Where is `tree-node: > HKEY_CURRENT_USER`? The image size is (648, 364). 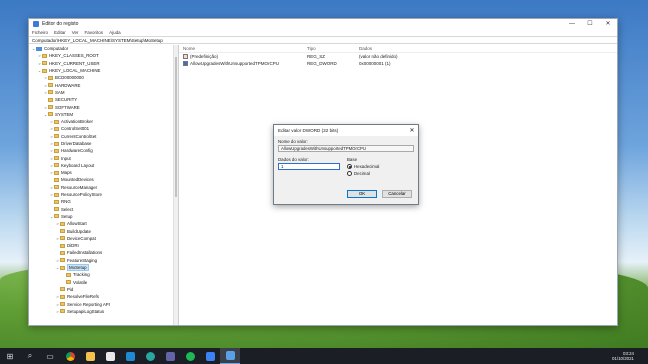
tree-node: > HKEY_CURRENT_USER is located at coordinates (103, 63).